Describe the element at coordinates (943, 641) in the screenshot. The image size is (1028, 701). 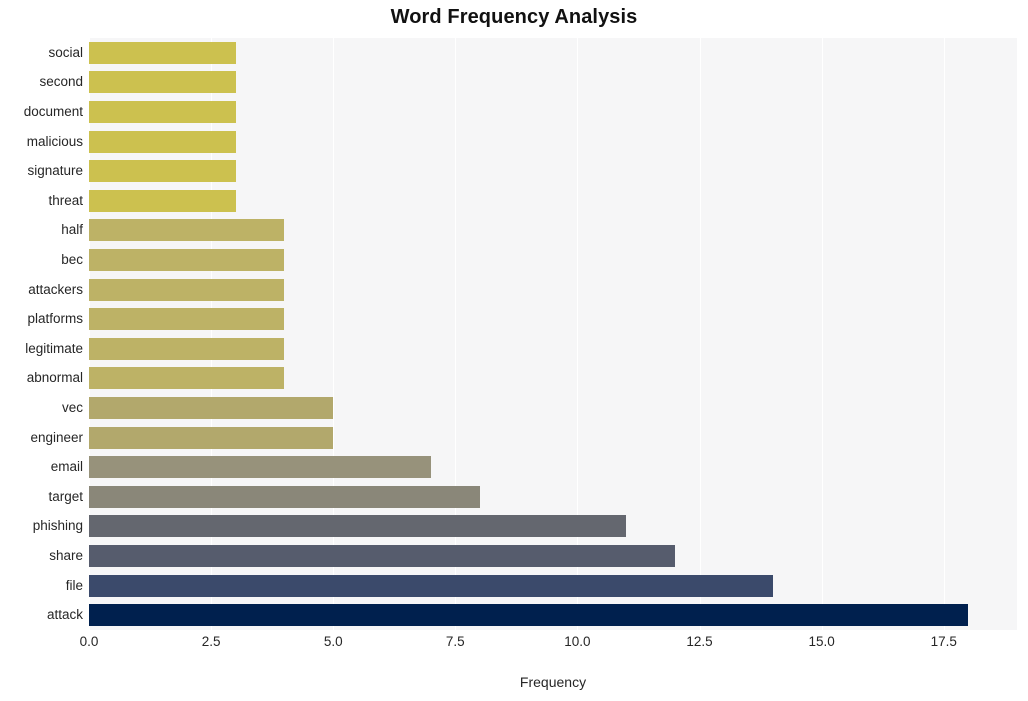
I see `x-tick-label: 17.5` at that location.